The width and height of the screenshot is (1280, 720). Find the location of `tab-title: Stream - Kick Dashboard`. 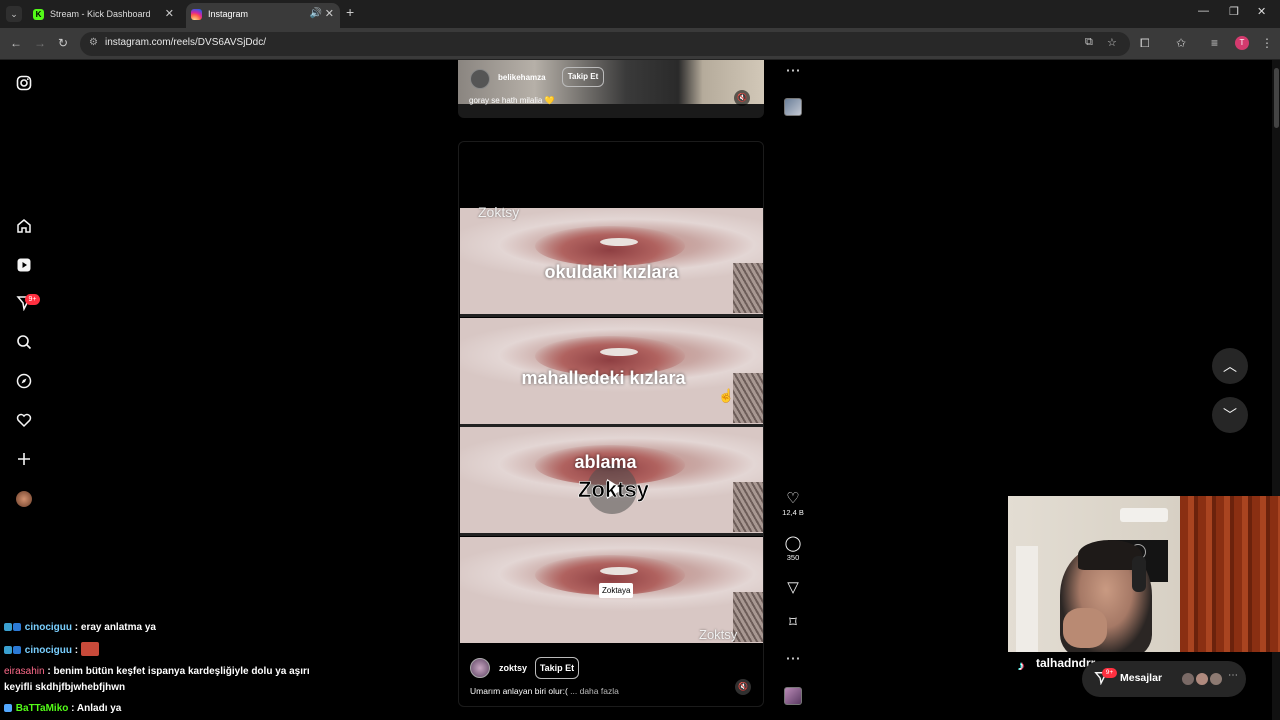

tab-title: Stream - Kick Dashboard is located at coordinates (100, 14).